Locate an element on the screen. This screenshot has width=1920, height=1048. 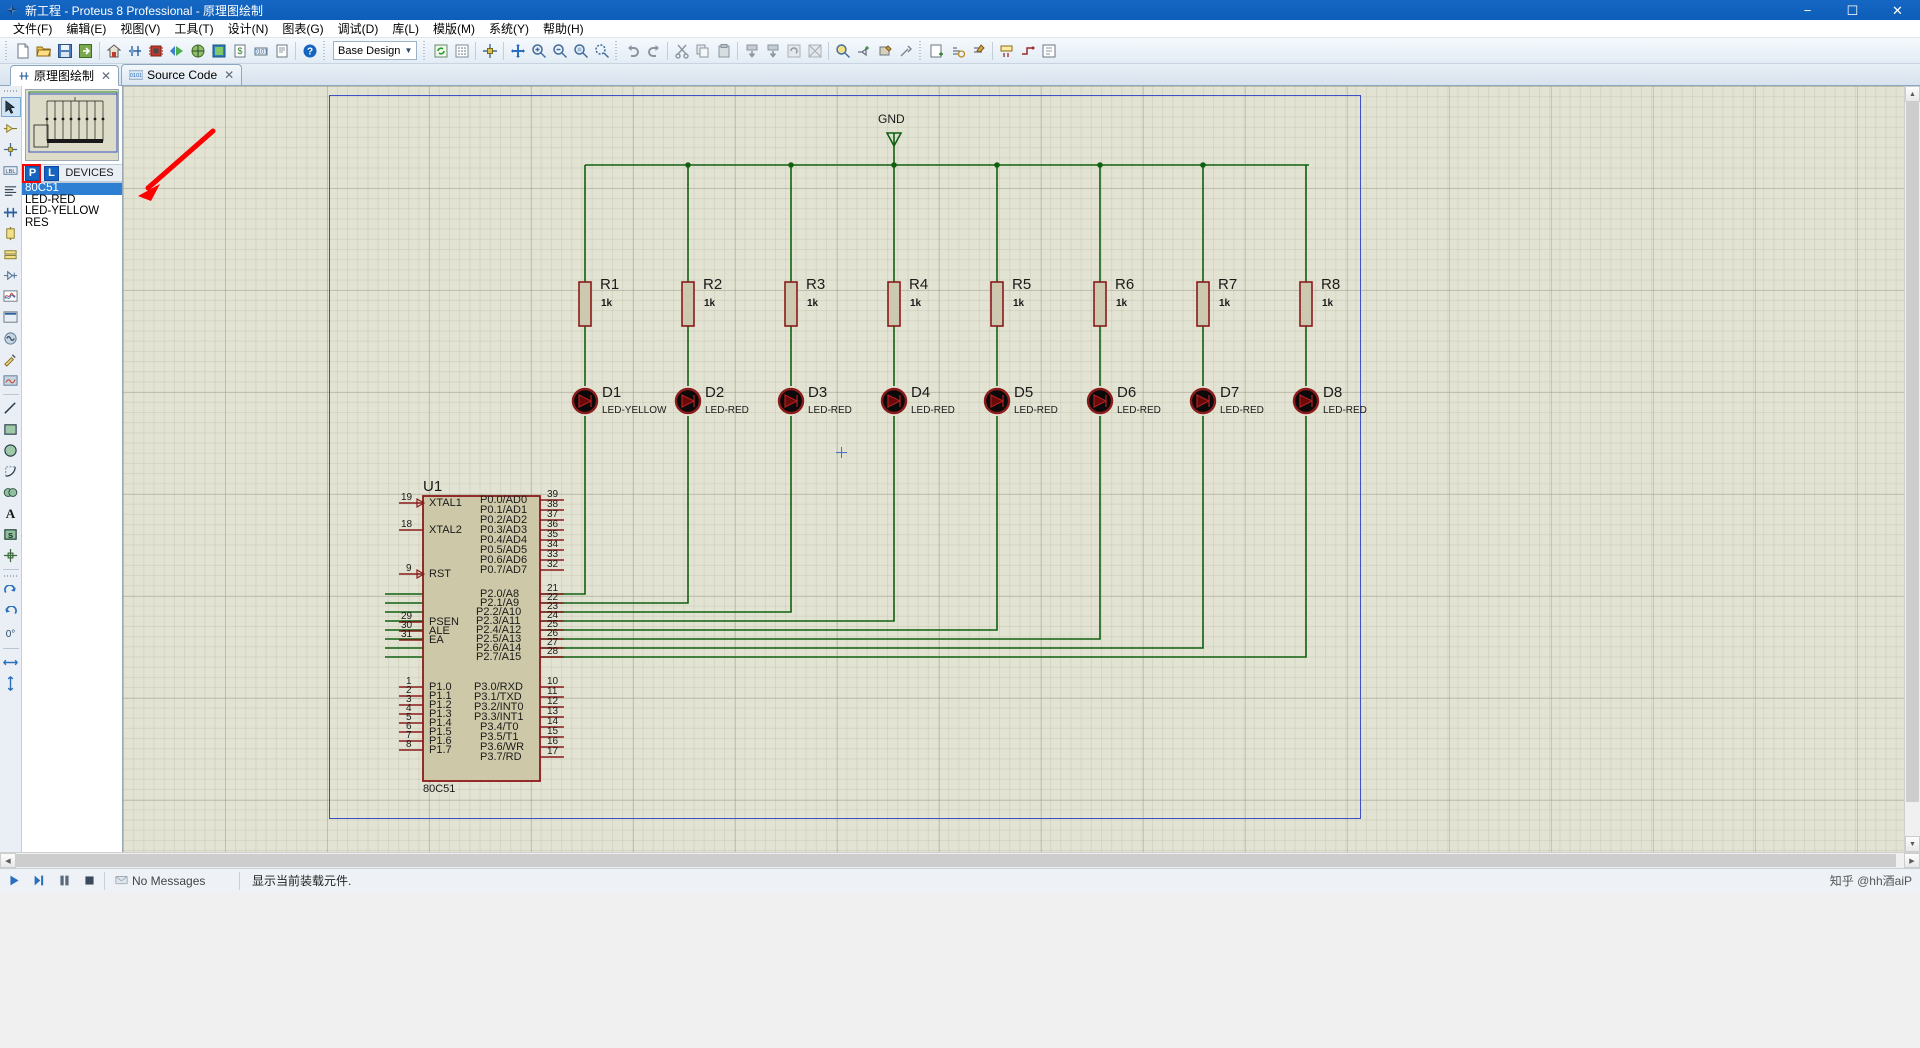
block-rotate-icon is located at coordinates (793, 50).